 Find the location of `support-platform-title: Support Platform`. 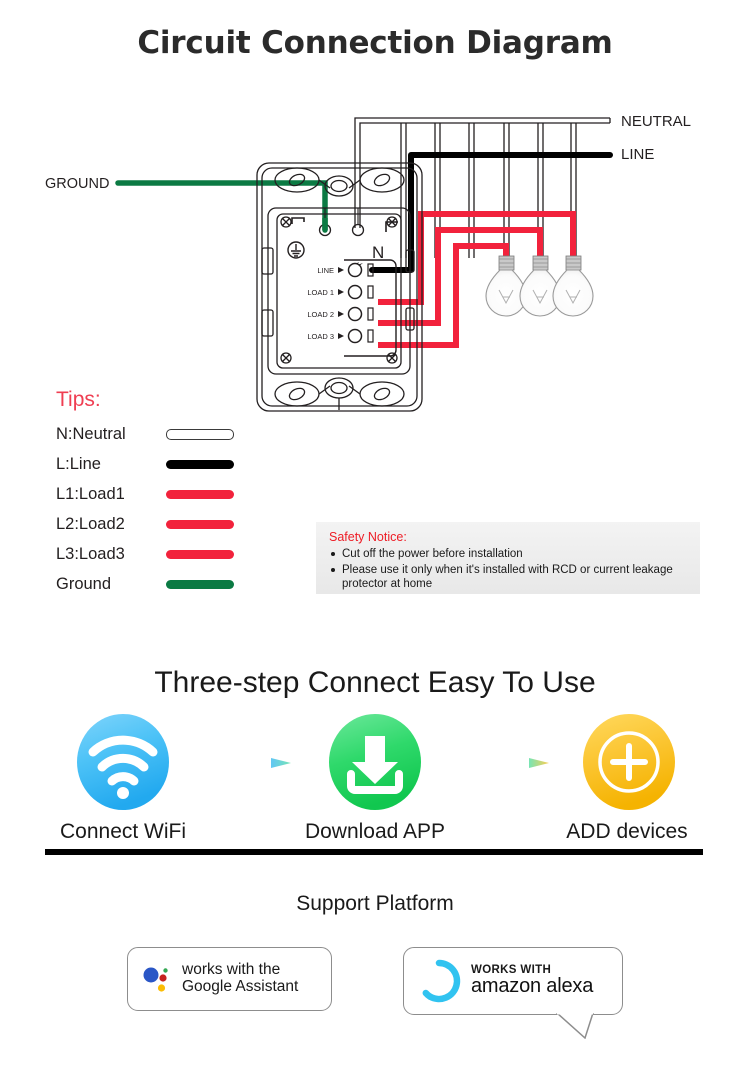

support-platform-title: Support Platform is located at coordinates (375, 903).